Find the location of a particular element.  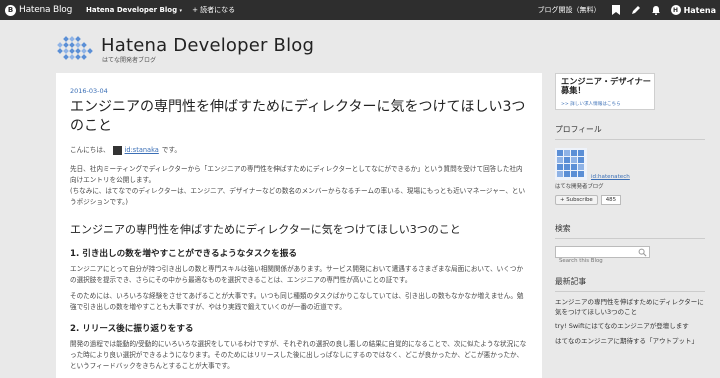

hatena-label: Hatena is located at coordinates (699, 10).